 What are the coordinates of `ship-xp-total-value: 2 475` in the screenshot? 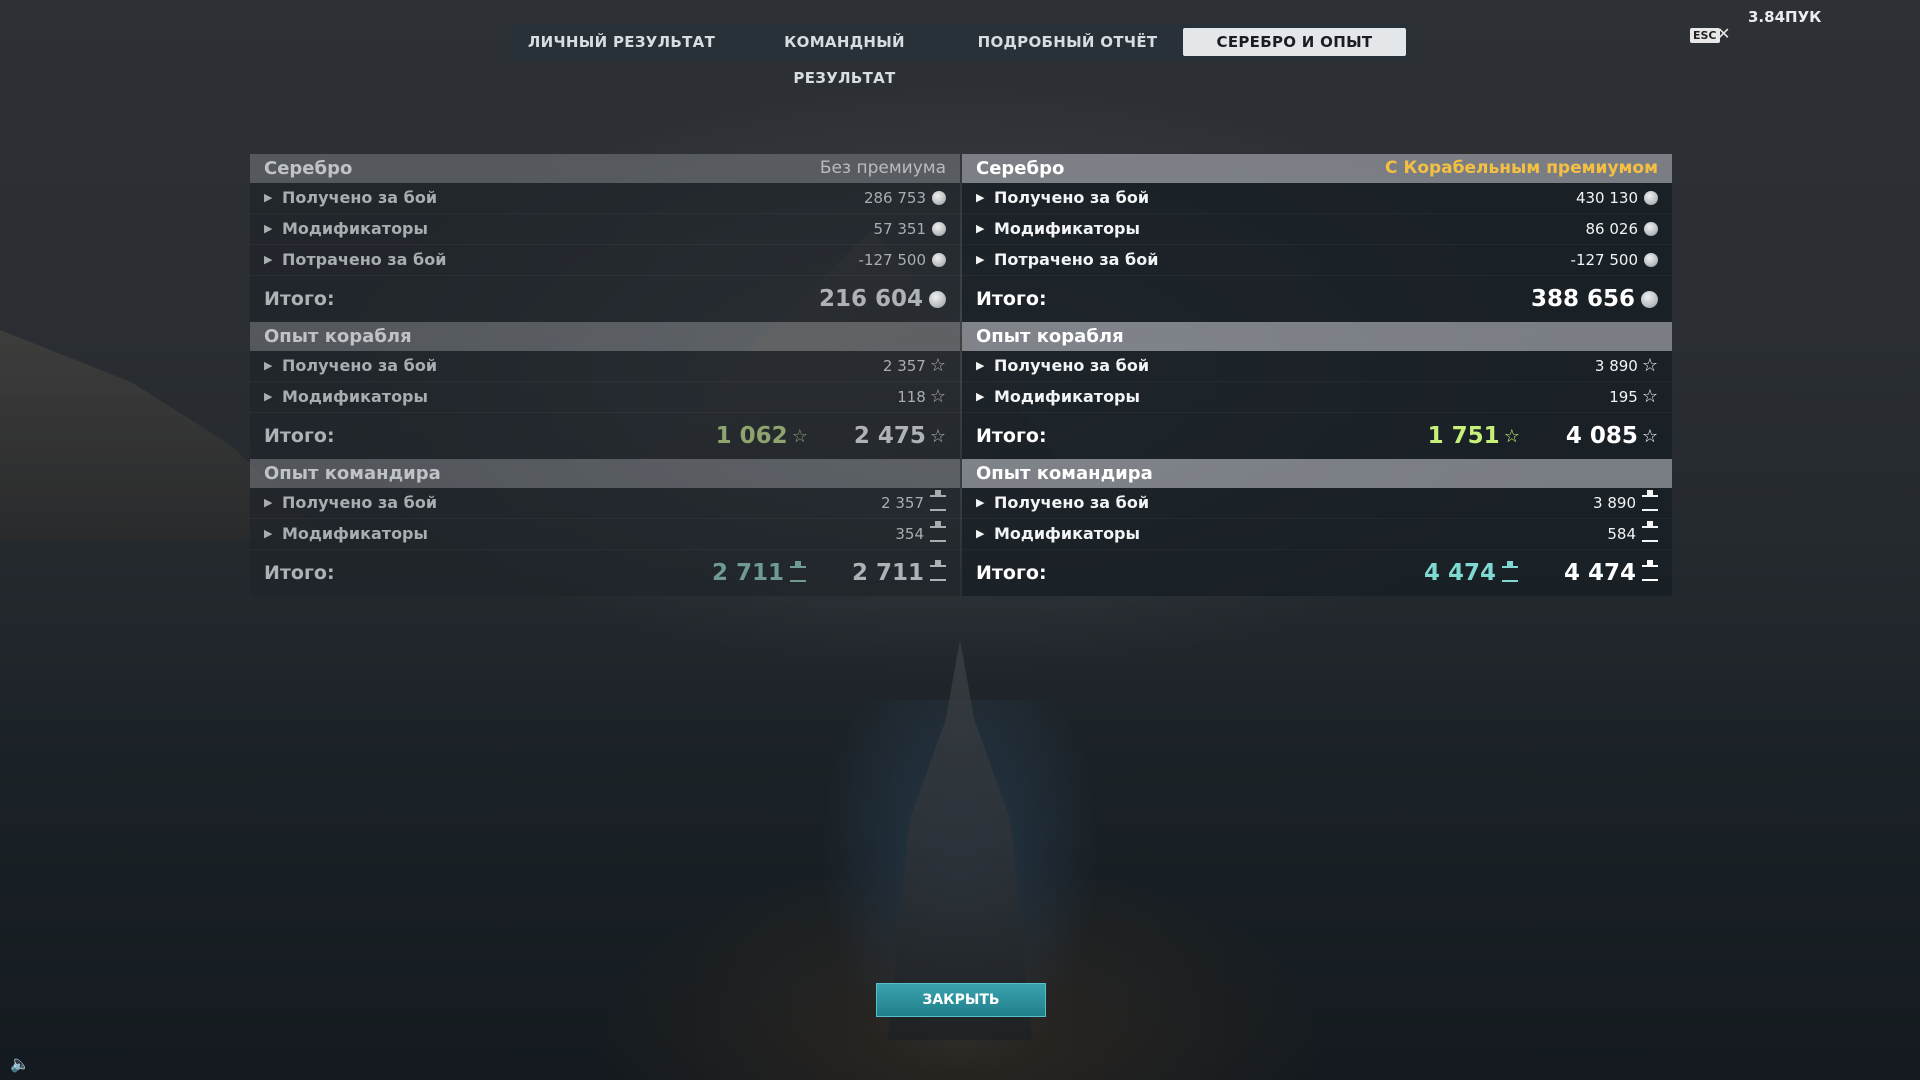 It's located at (889, 436).